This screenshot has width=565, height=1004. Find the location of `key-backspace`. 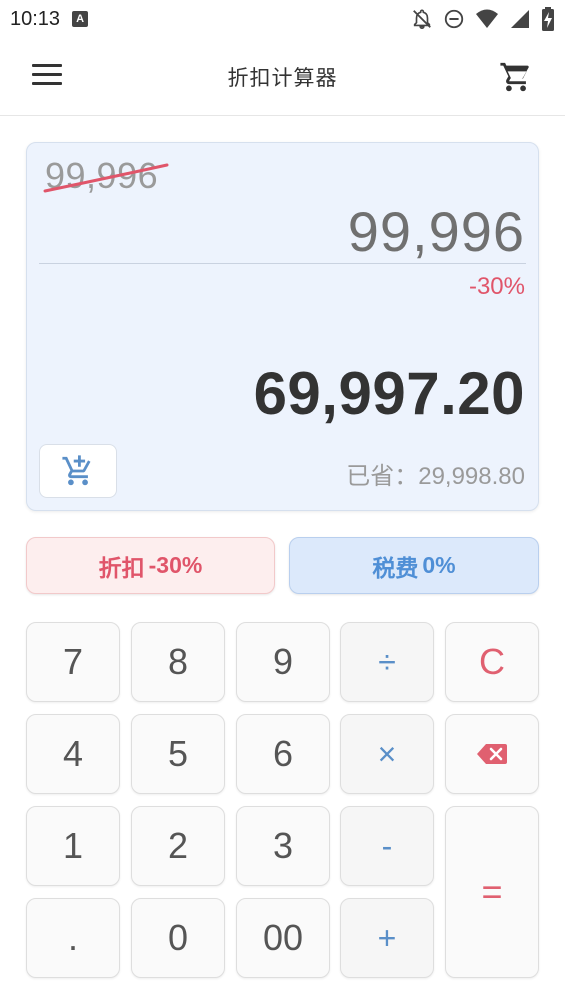

key-backspace is located at coordinates (492, 754).